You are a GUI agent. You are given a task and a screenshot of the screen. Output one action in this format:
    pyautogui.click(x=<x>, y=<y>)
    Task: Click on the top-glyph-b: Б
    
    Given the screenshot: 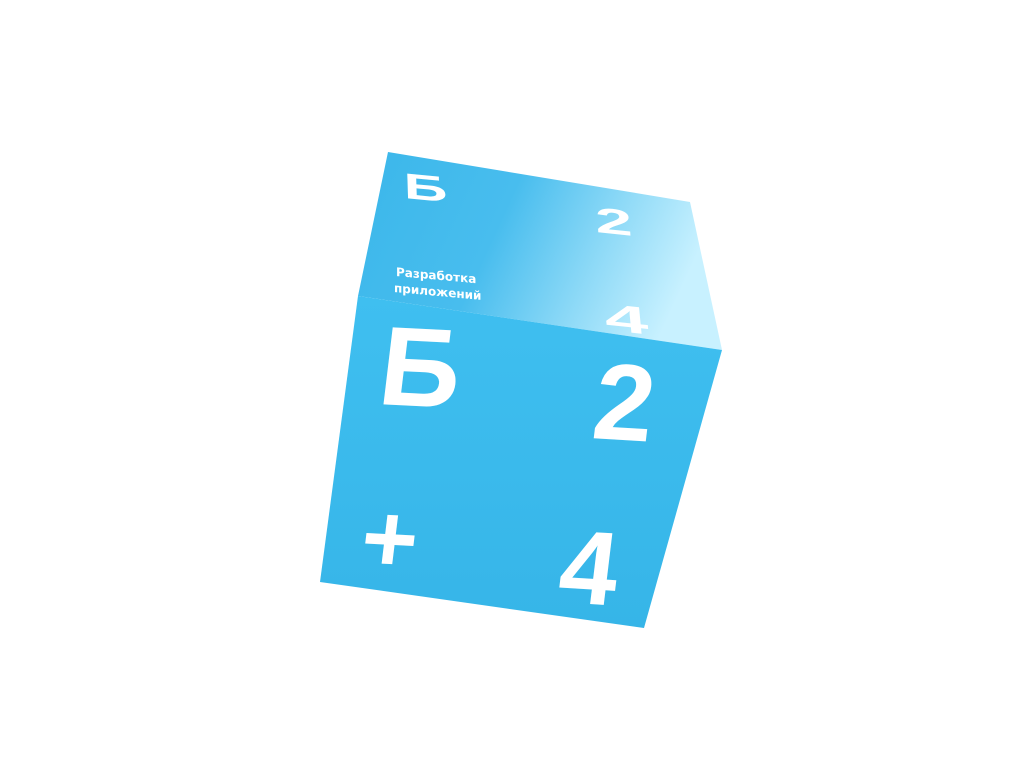 What is the action you would take?
    pyautogui.click(x=425, y=188)
    